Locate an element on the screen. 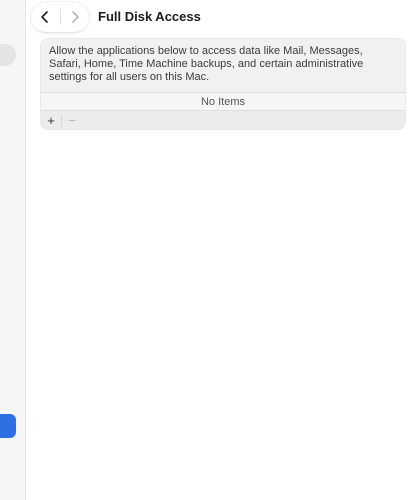 This screenshot has height=500, width=420. chevron-right-icon is located at coordinates (75, 17).